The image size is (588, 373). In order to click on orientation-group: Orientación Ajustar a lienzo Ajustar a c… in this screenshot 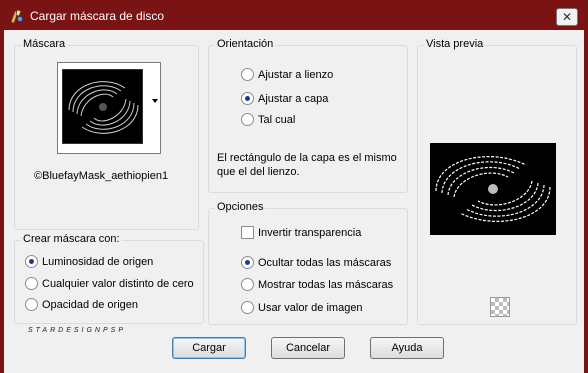, I will do `click(308, 115)`.